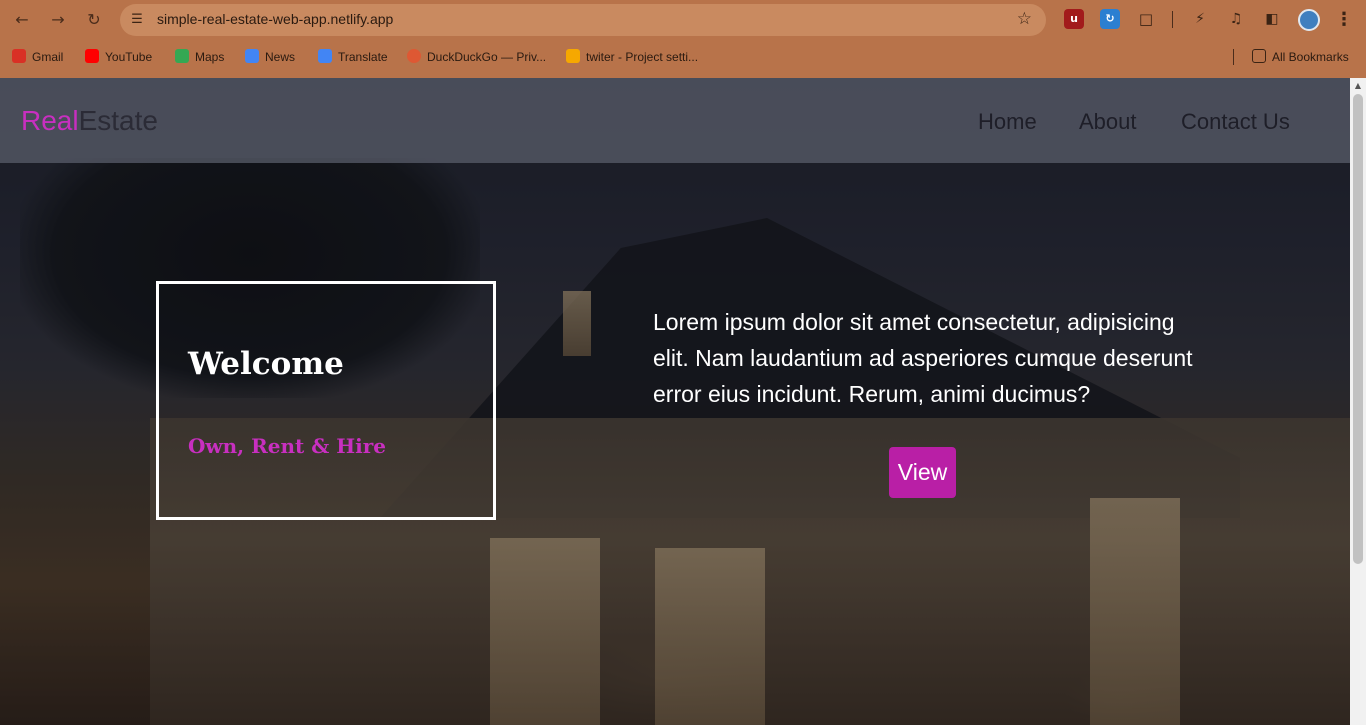 This screenshot has width=1366, height=725. I want to click on youtube-icon, so click(92, 56).